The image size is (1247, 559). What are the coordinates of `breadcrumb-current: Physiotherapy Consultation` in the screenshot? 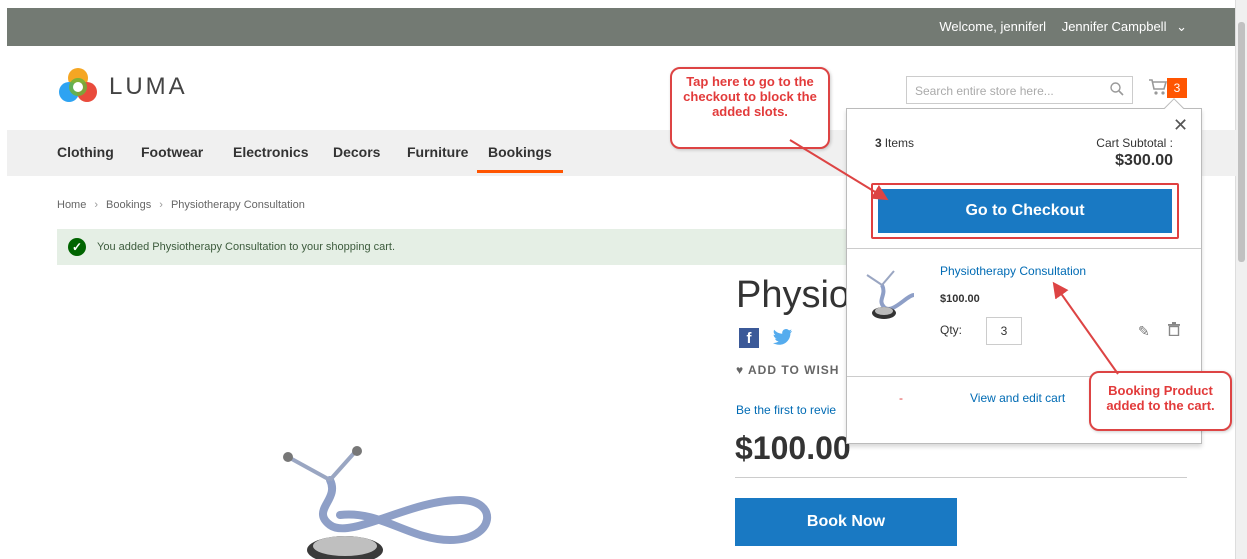 It's located at (237, 205).